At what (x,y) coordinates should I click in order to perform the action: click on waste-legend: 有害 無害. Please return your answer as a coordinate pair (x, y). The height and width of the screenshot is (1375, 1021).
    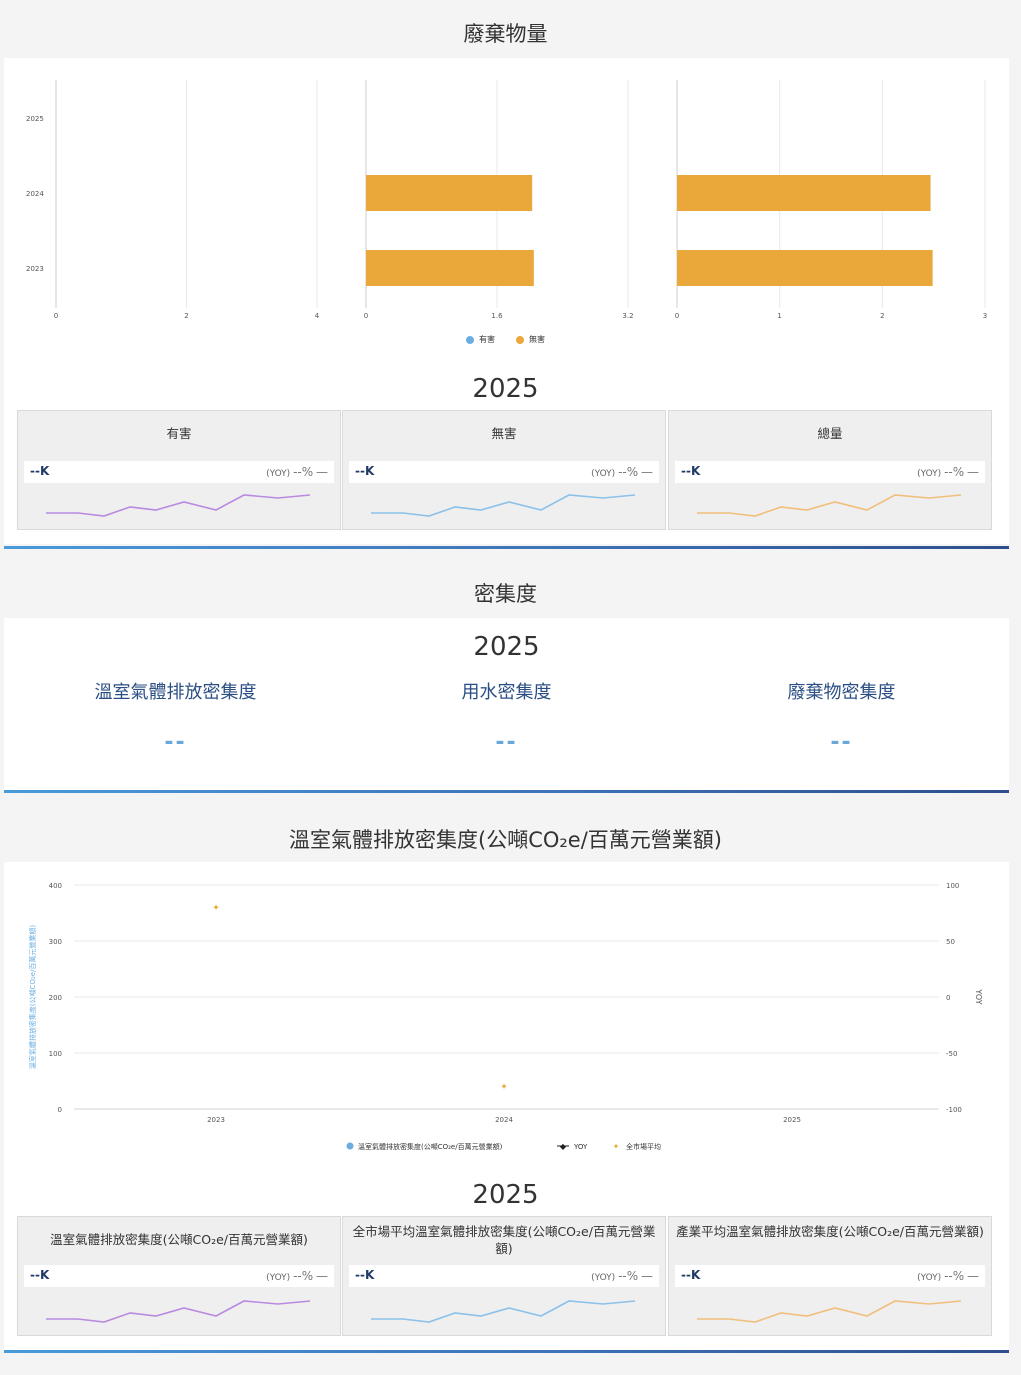
    Looking at the image, I should click on (506, 341).